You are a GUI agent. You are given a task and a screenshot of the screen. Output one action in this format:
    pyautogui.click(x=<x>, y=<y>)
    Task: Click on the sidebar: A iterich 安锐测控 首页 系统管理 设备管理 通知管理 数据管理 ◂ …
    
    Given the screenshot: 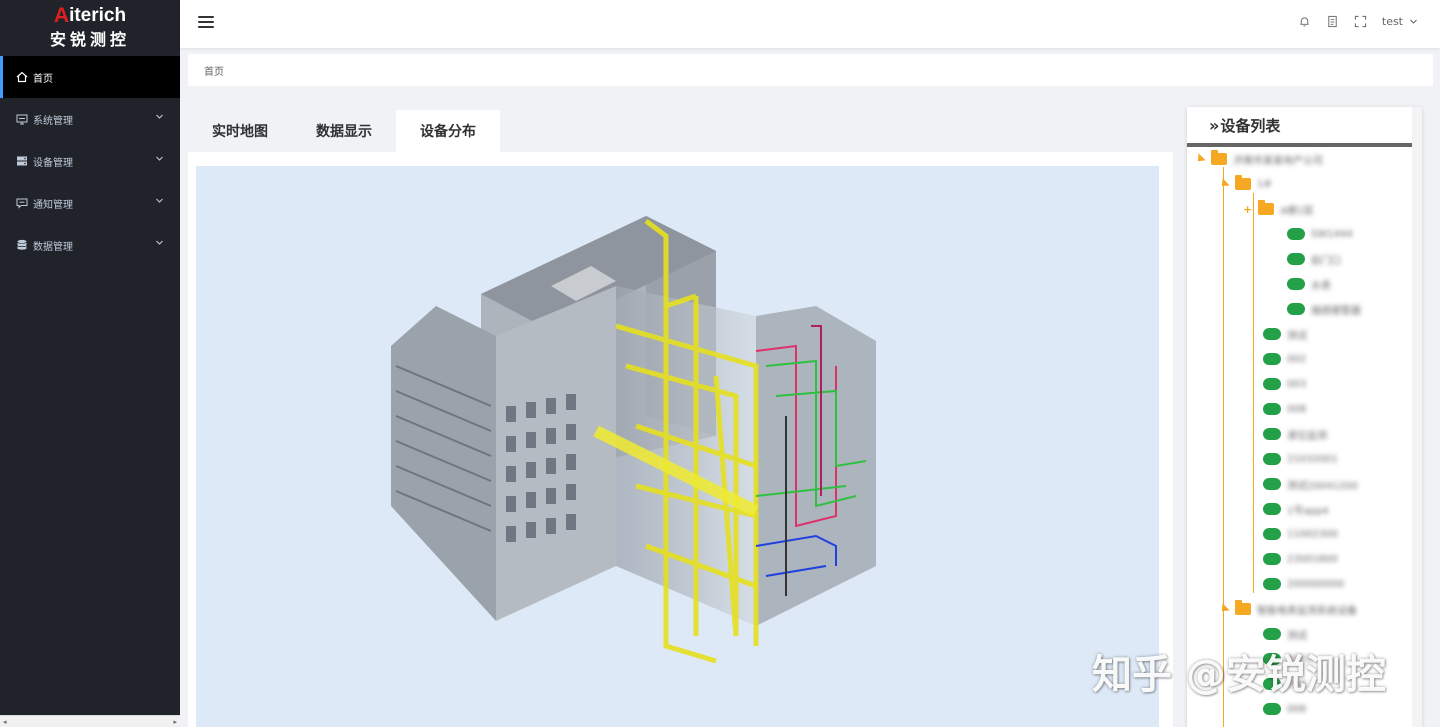 What is the action you would take?
    pyautogui.click(x=90, y=363)
    